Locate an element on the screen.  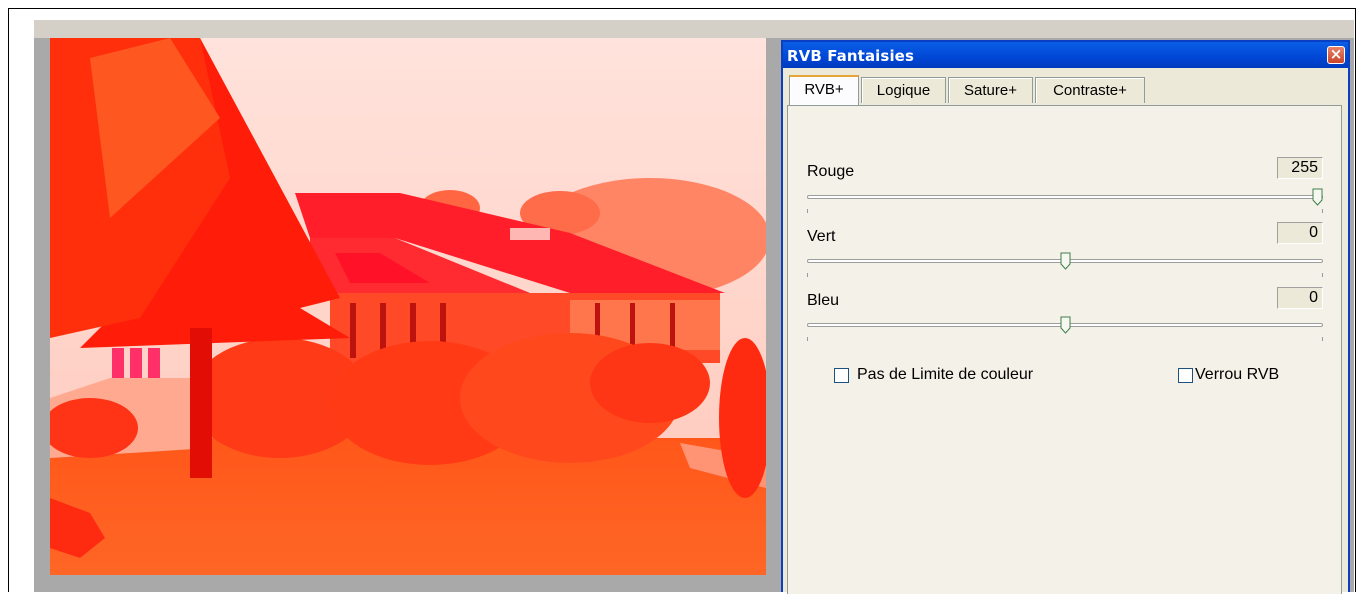
bleu-slider-thumb is located at coordinates (1065, 325).